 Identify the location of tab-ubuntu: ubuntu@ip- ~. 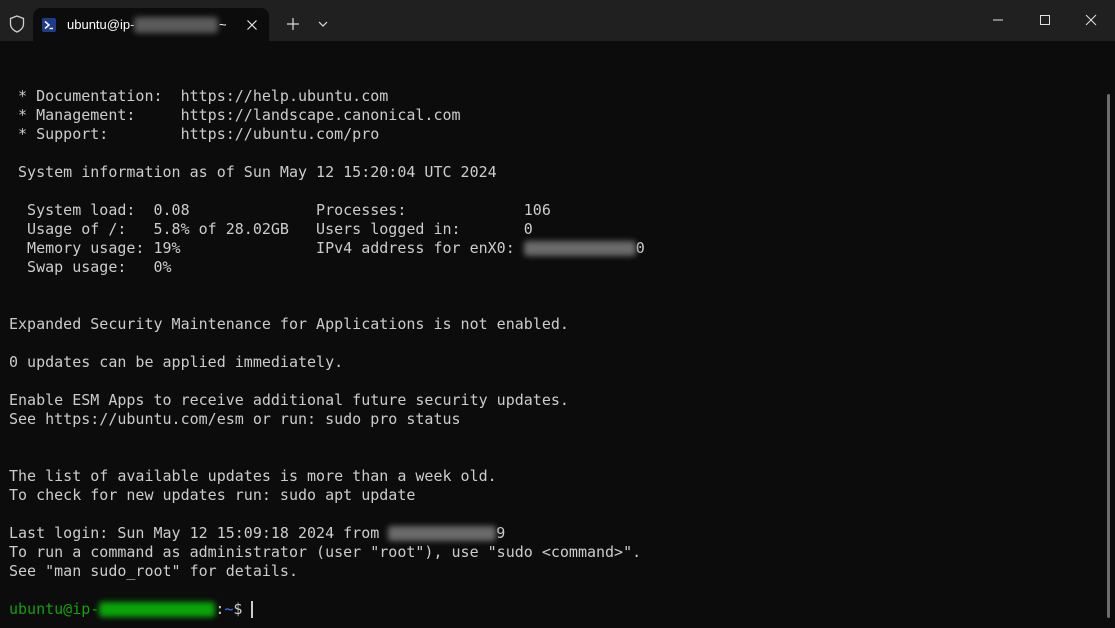
(151, 24).